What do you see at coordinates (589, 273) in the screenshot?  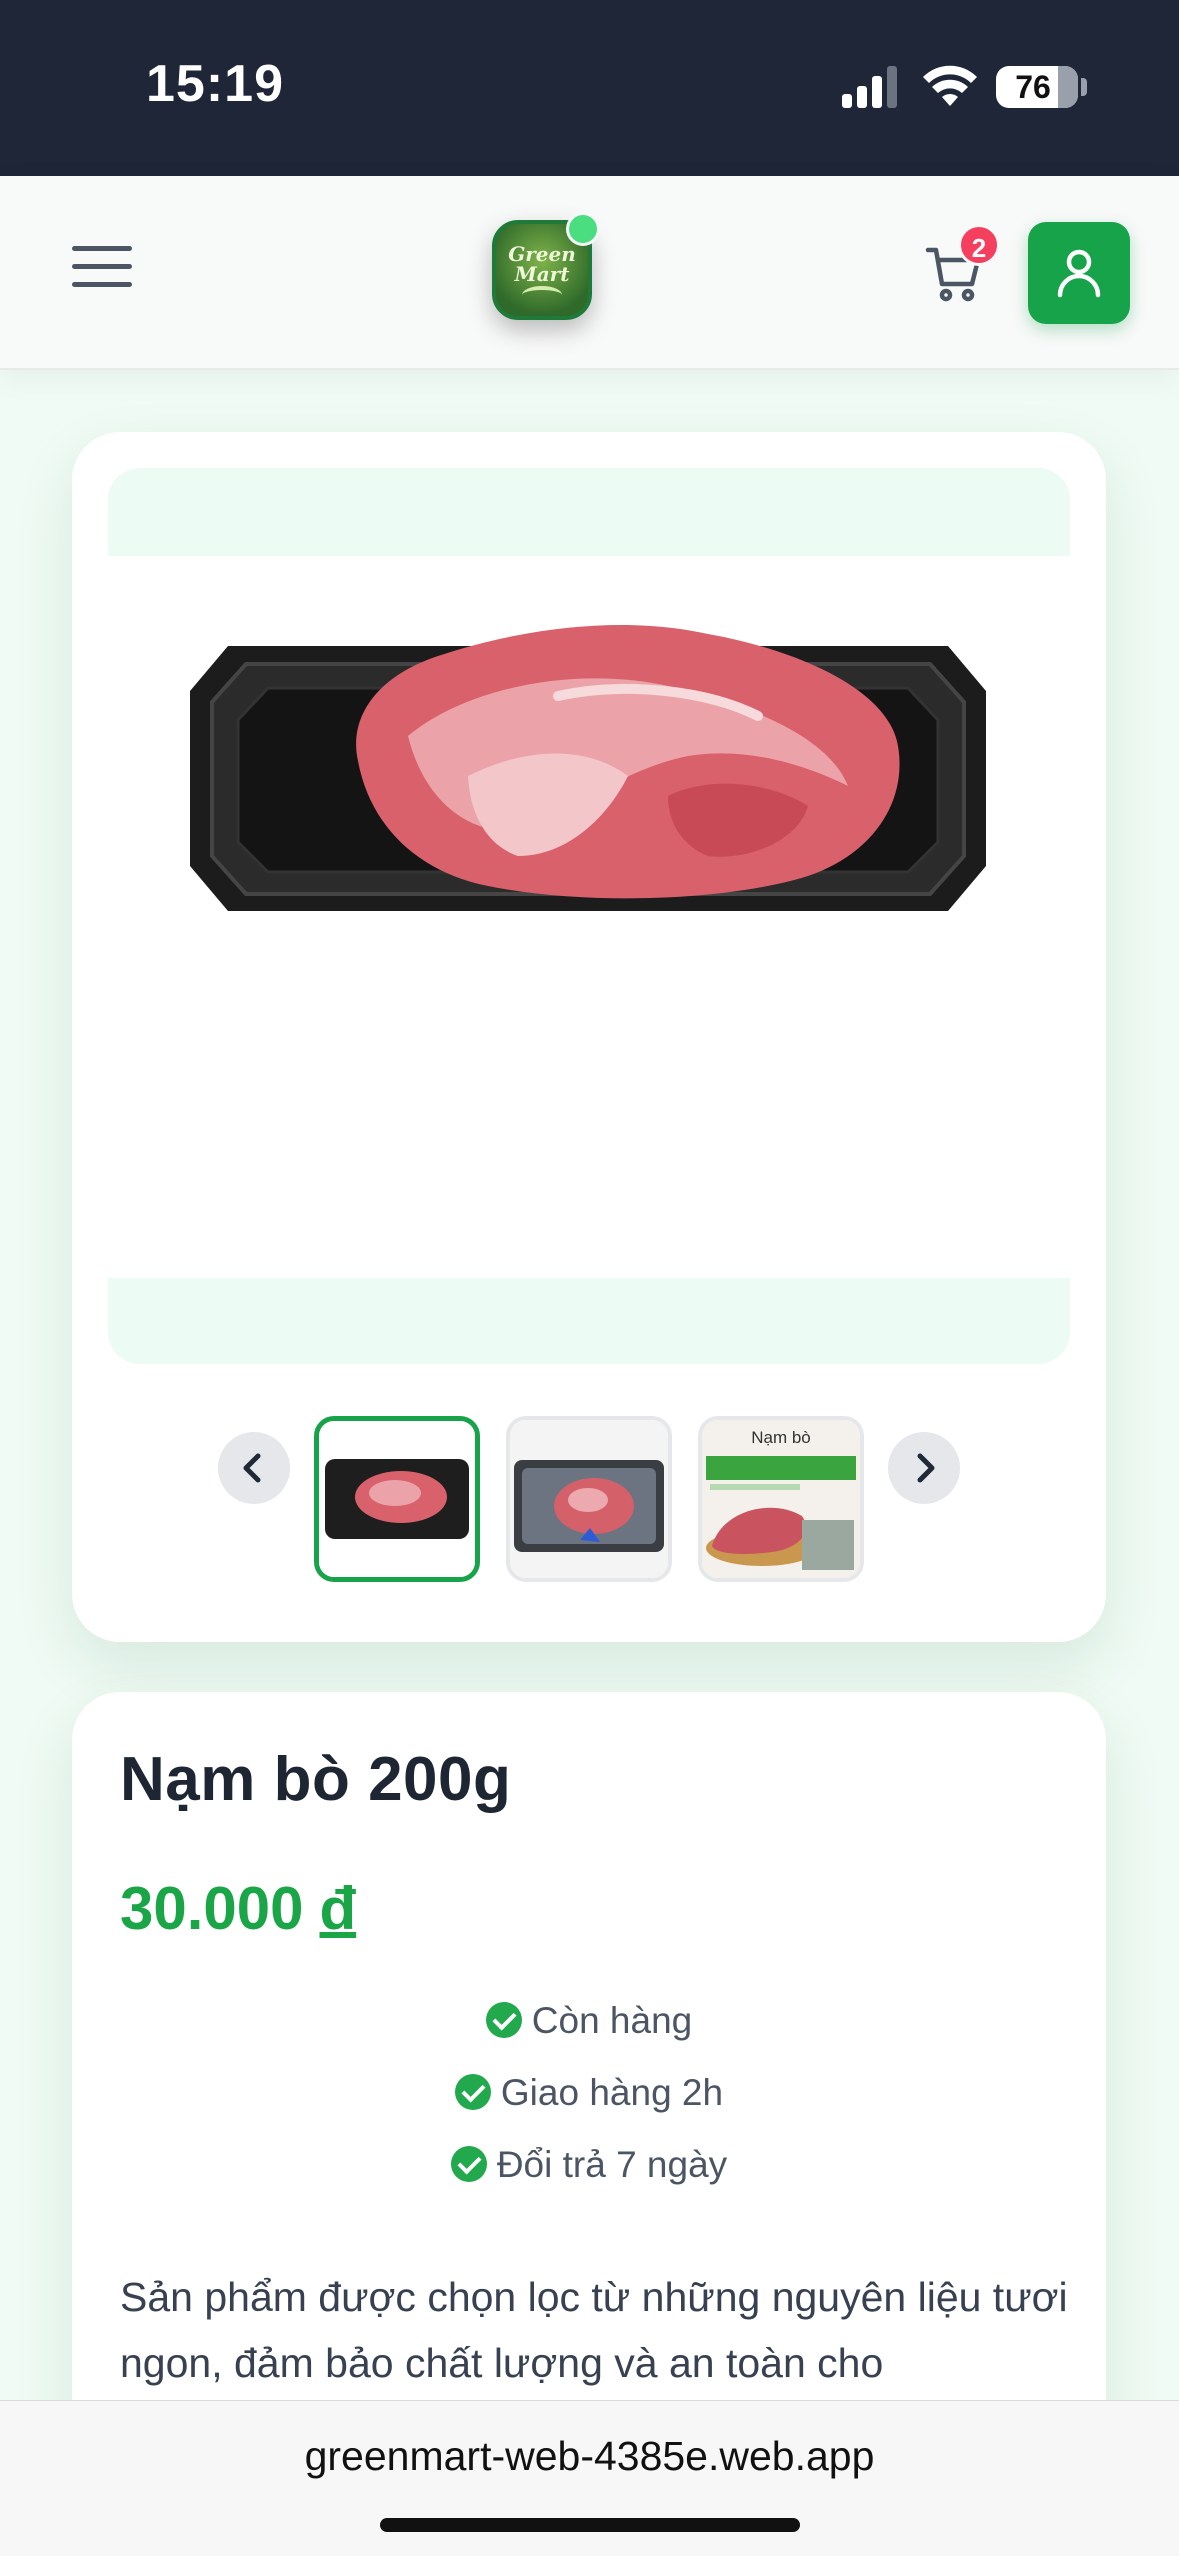 I see `app-header: Green Mart 2` at bounding box center [589, 273].